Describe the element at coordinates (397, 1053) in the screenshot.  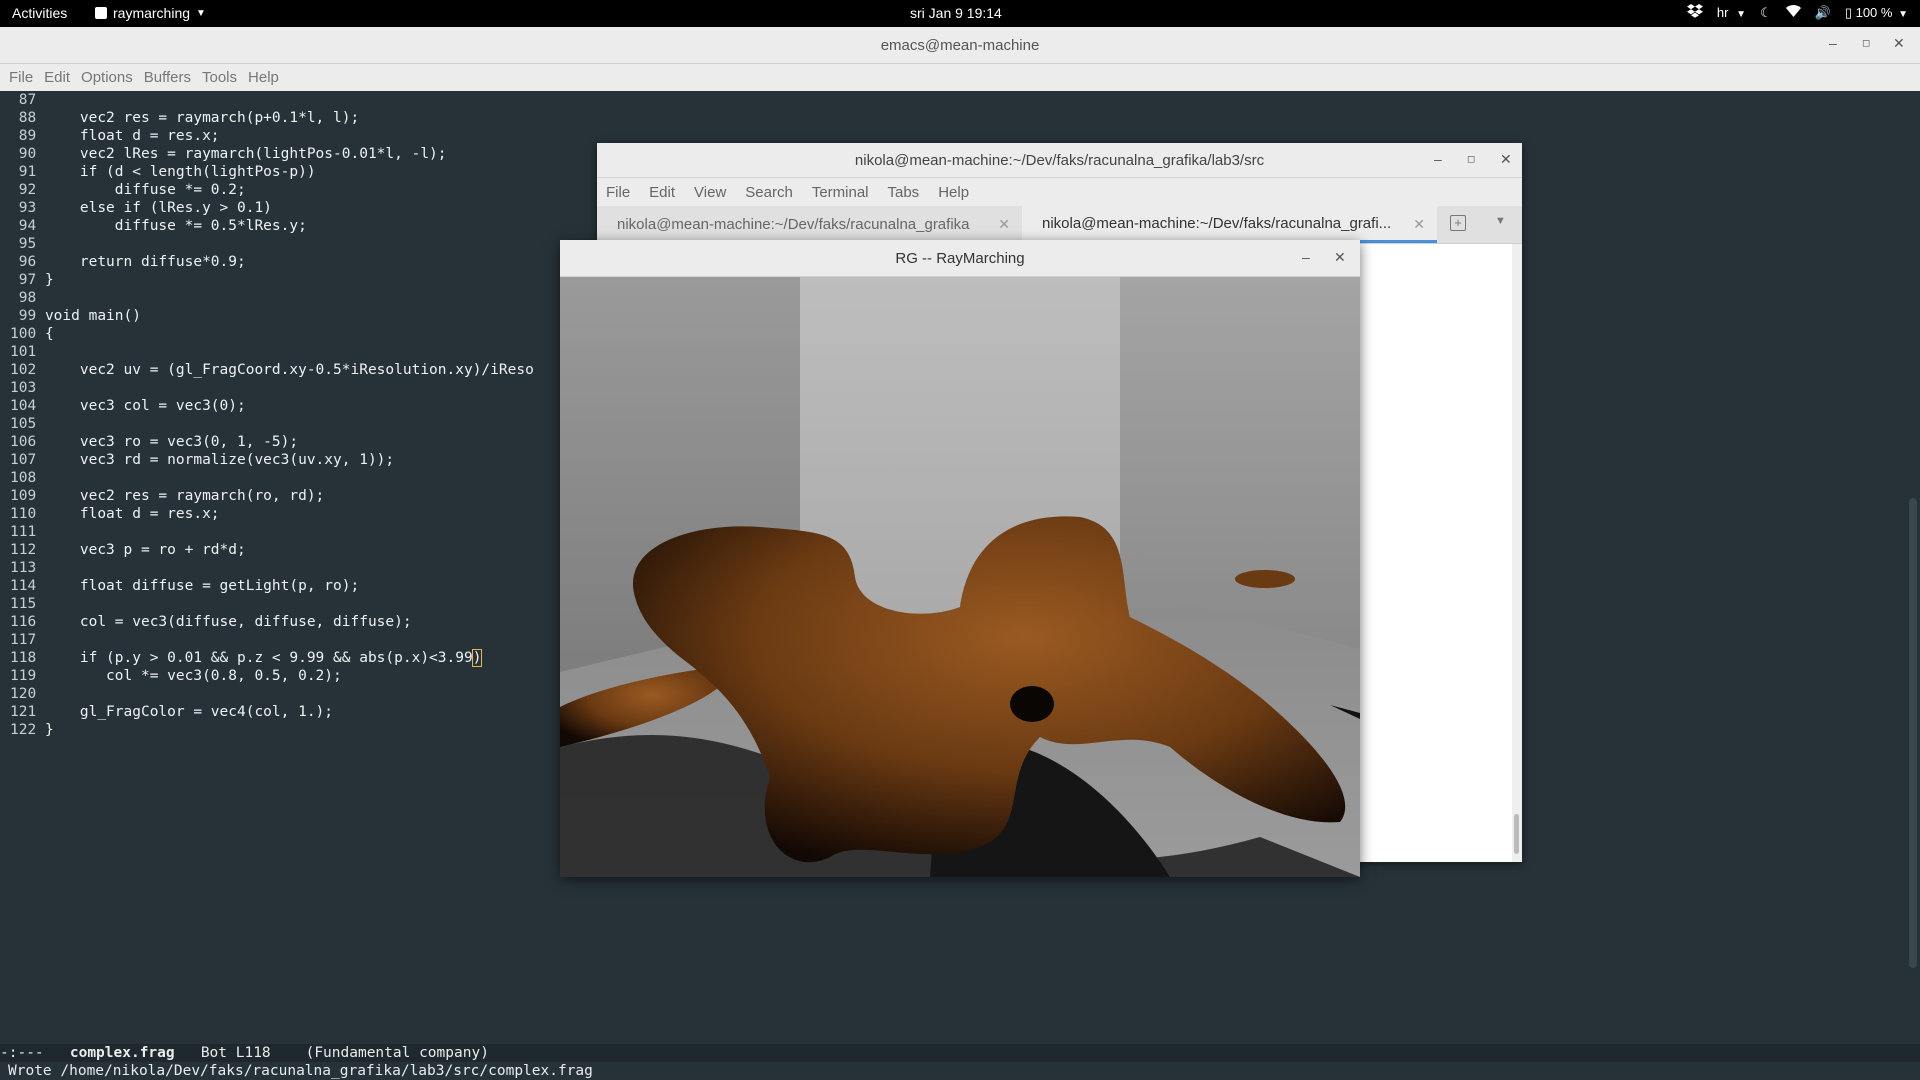
I see `modeline-mode: (Fundamental company)` at that location.